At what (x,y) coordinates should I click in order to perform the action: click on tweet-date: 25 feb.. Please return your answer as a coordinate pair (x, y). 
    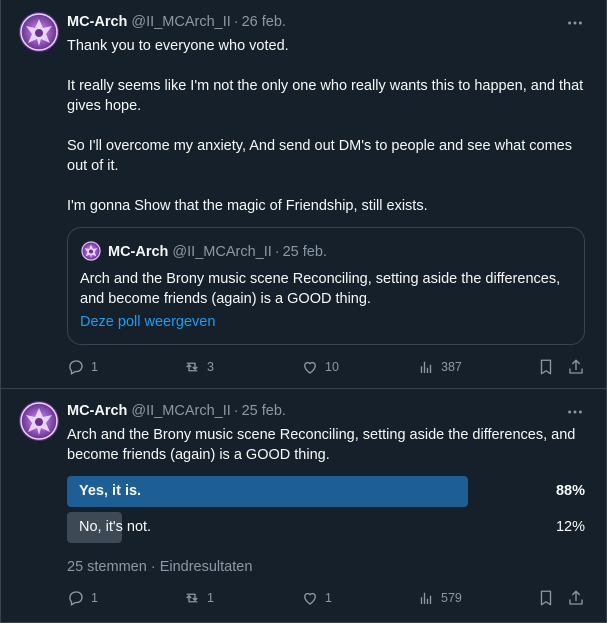
    Looking at the image, I should click on (264, 411).